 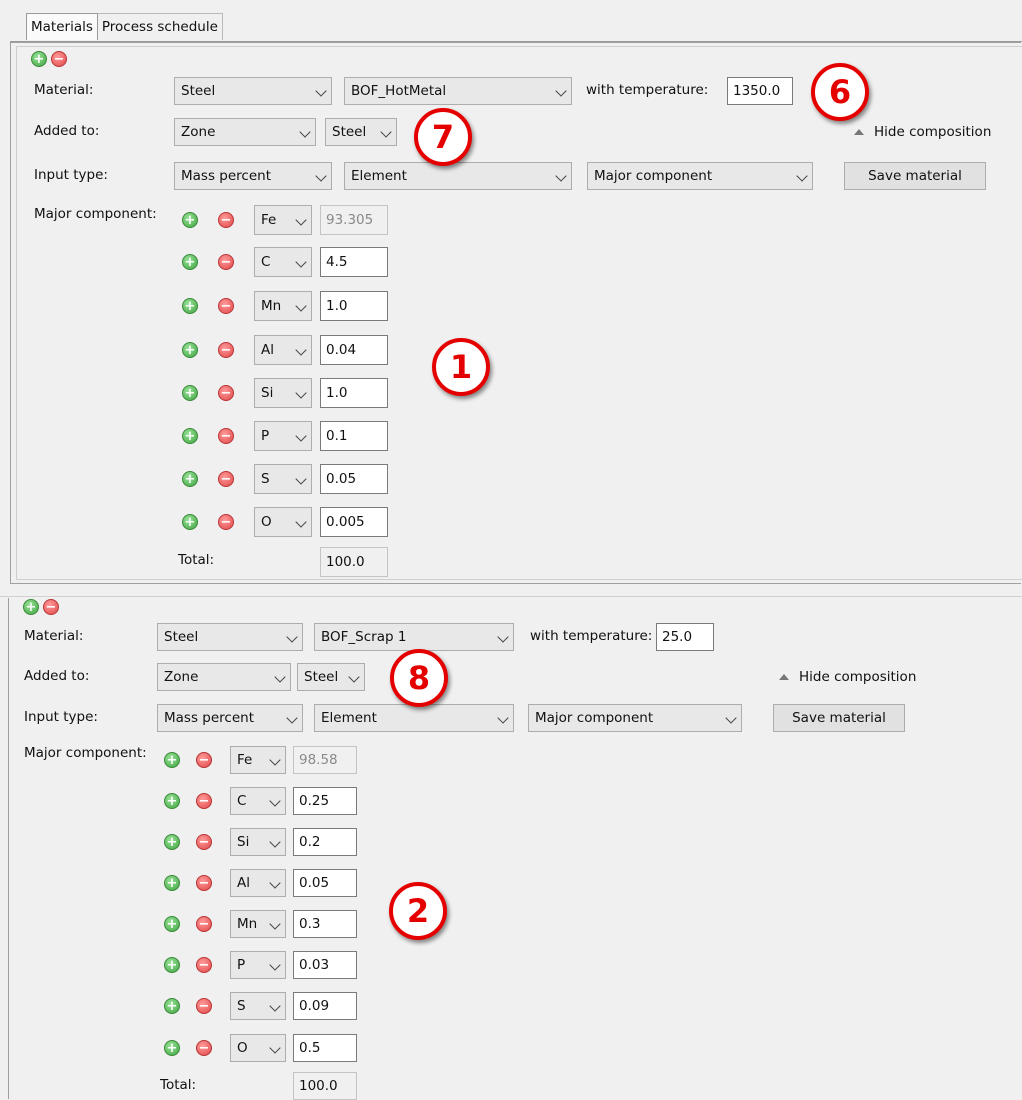 What do you see at coordinates (283, 220) in the screenshot?
I see `material-1-component-element-select: Fe` at bounding box center [283, 220].